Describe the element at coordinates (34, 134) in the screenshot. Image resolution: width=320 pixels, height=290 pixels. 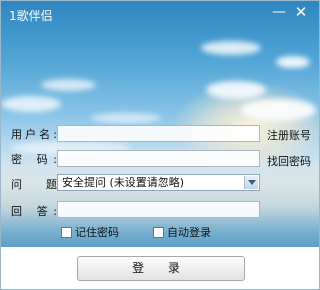
I see `username-label: 用户名:` at that location.